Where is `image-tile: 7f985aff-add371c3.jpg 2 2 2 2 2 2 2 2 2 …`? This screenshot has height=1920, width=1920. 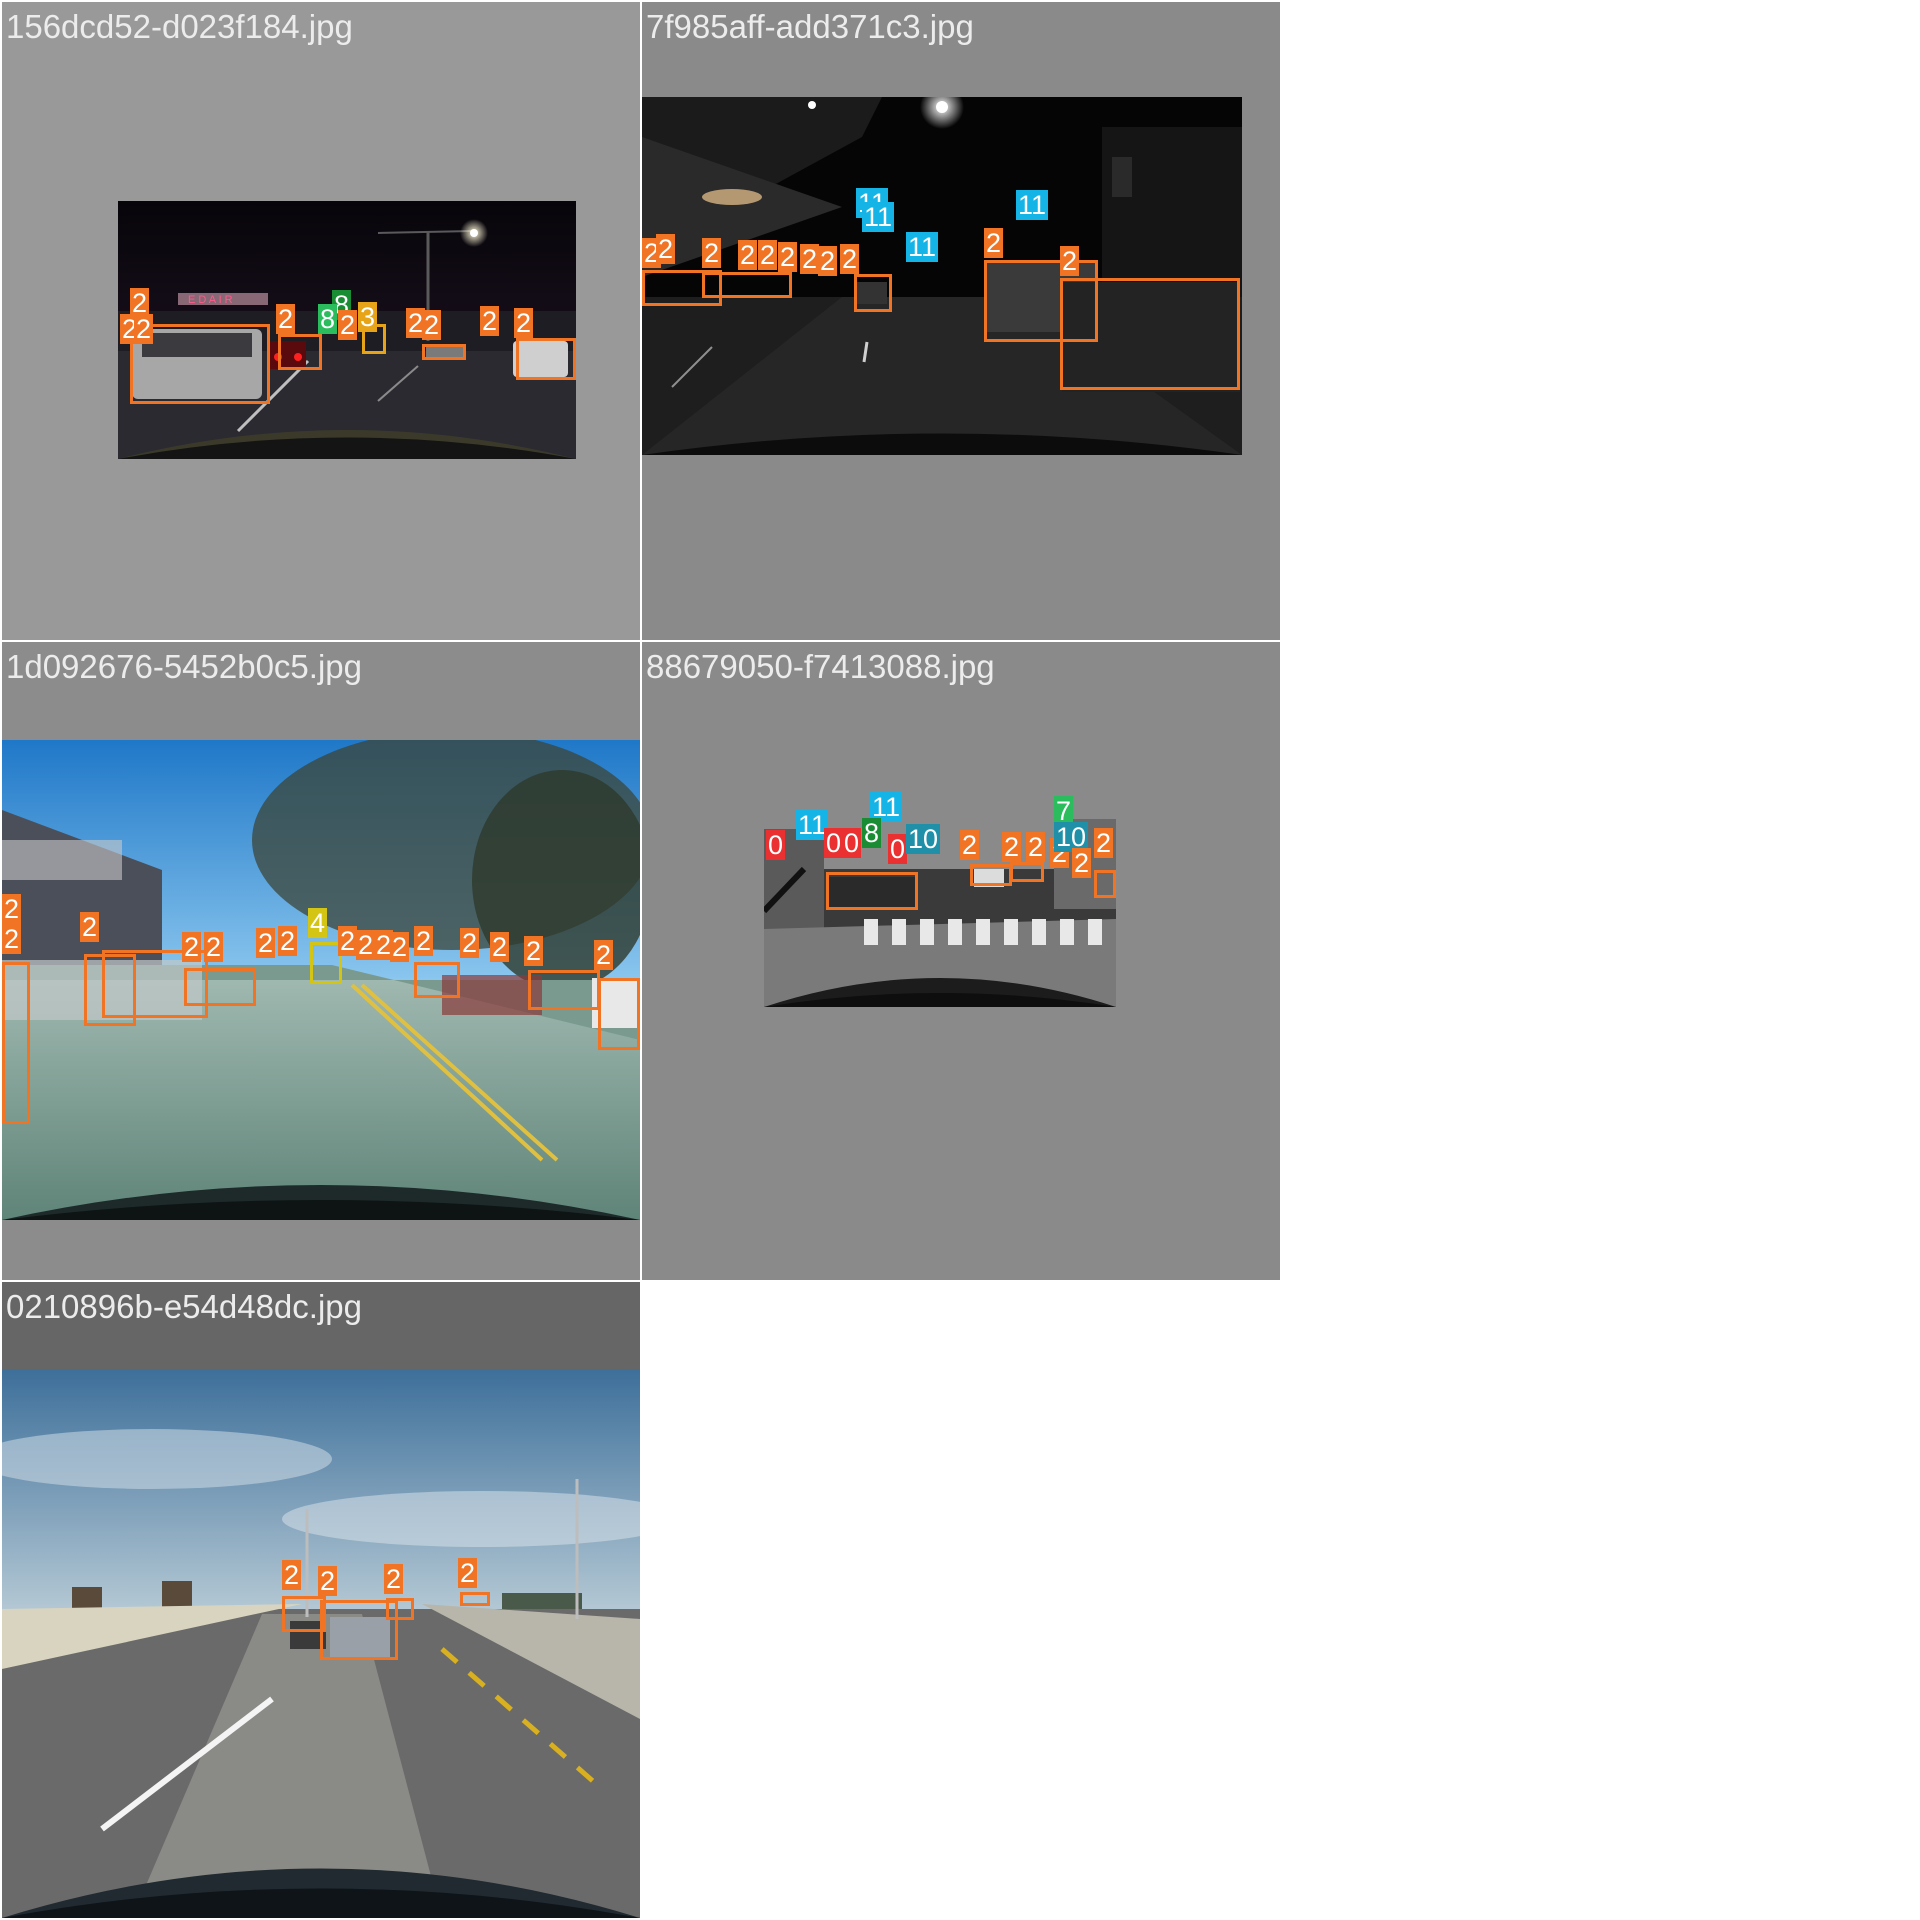
image-tile: 7f985aff-add371c3.jpg 2 2 2 2 2 2 2 2 2 … is located at coordinates (961, 321).